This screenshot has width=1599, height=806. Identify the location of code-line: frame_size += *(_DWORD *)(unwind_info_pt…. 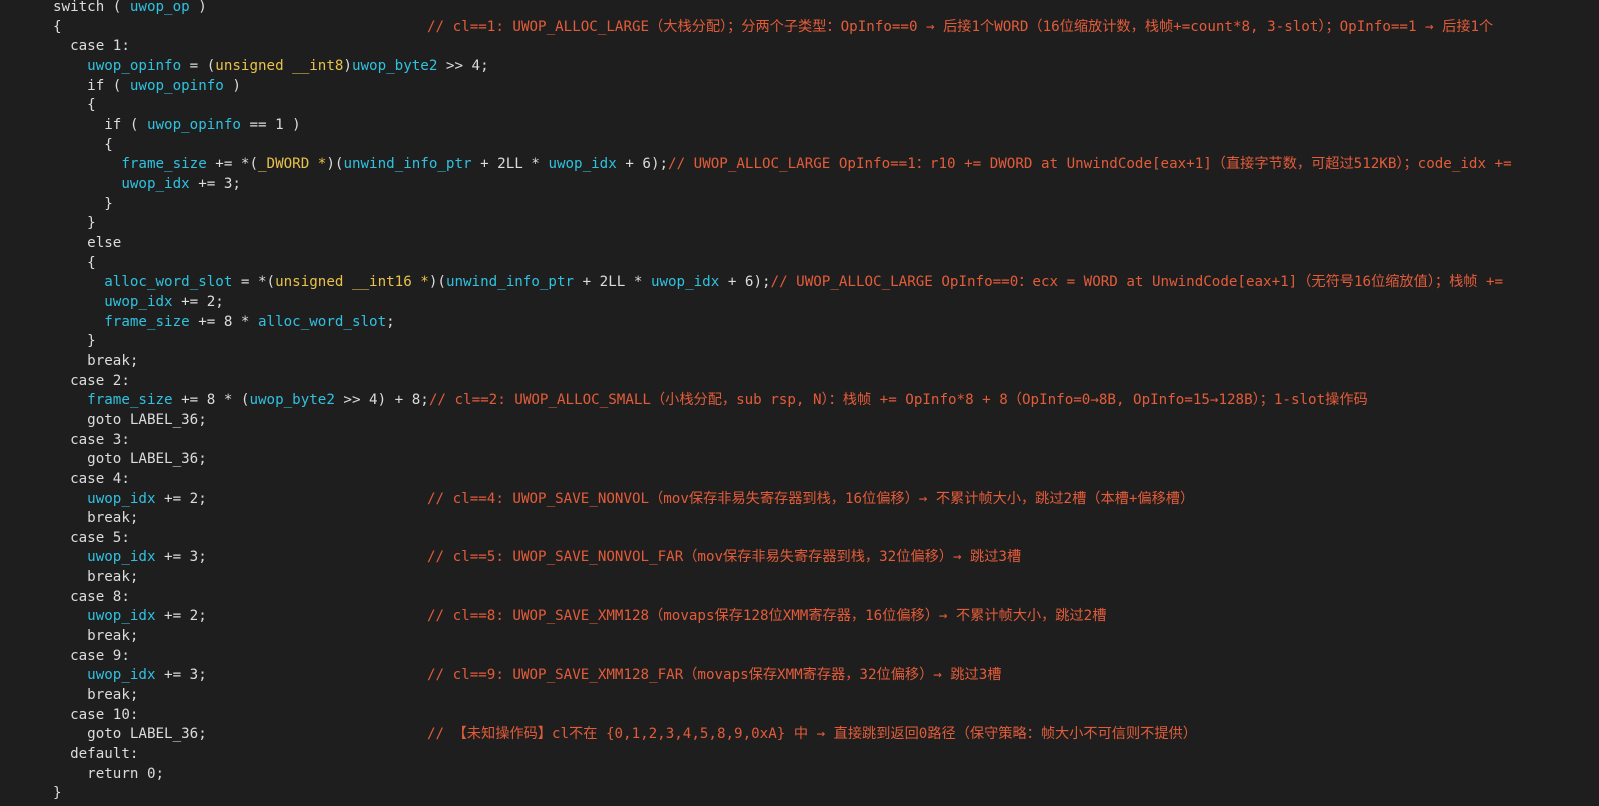
(799, 165).